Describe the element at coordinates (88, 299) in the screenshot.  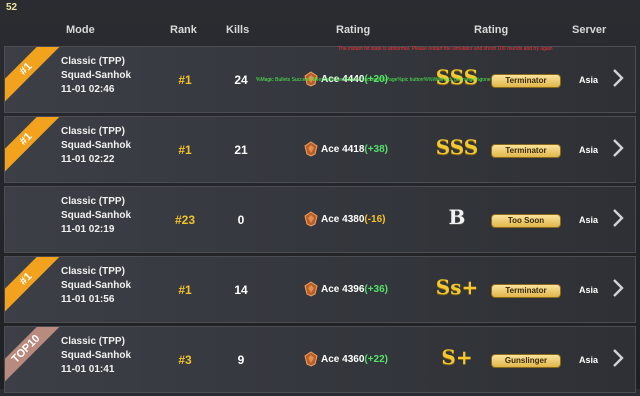
I see `match-time: 11-01 01:56` at that location.